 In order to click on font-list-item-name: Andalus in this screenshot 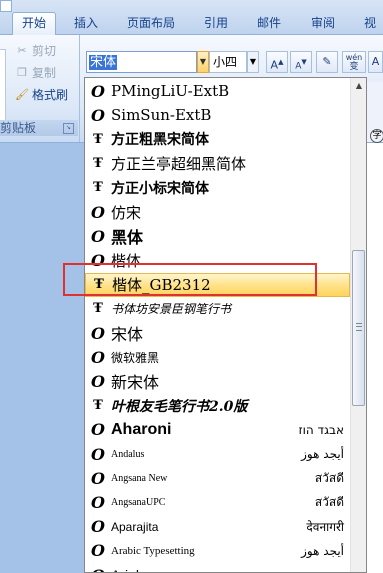, I will do `click(128, 454)`.